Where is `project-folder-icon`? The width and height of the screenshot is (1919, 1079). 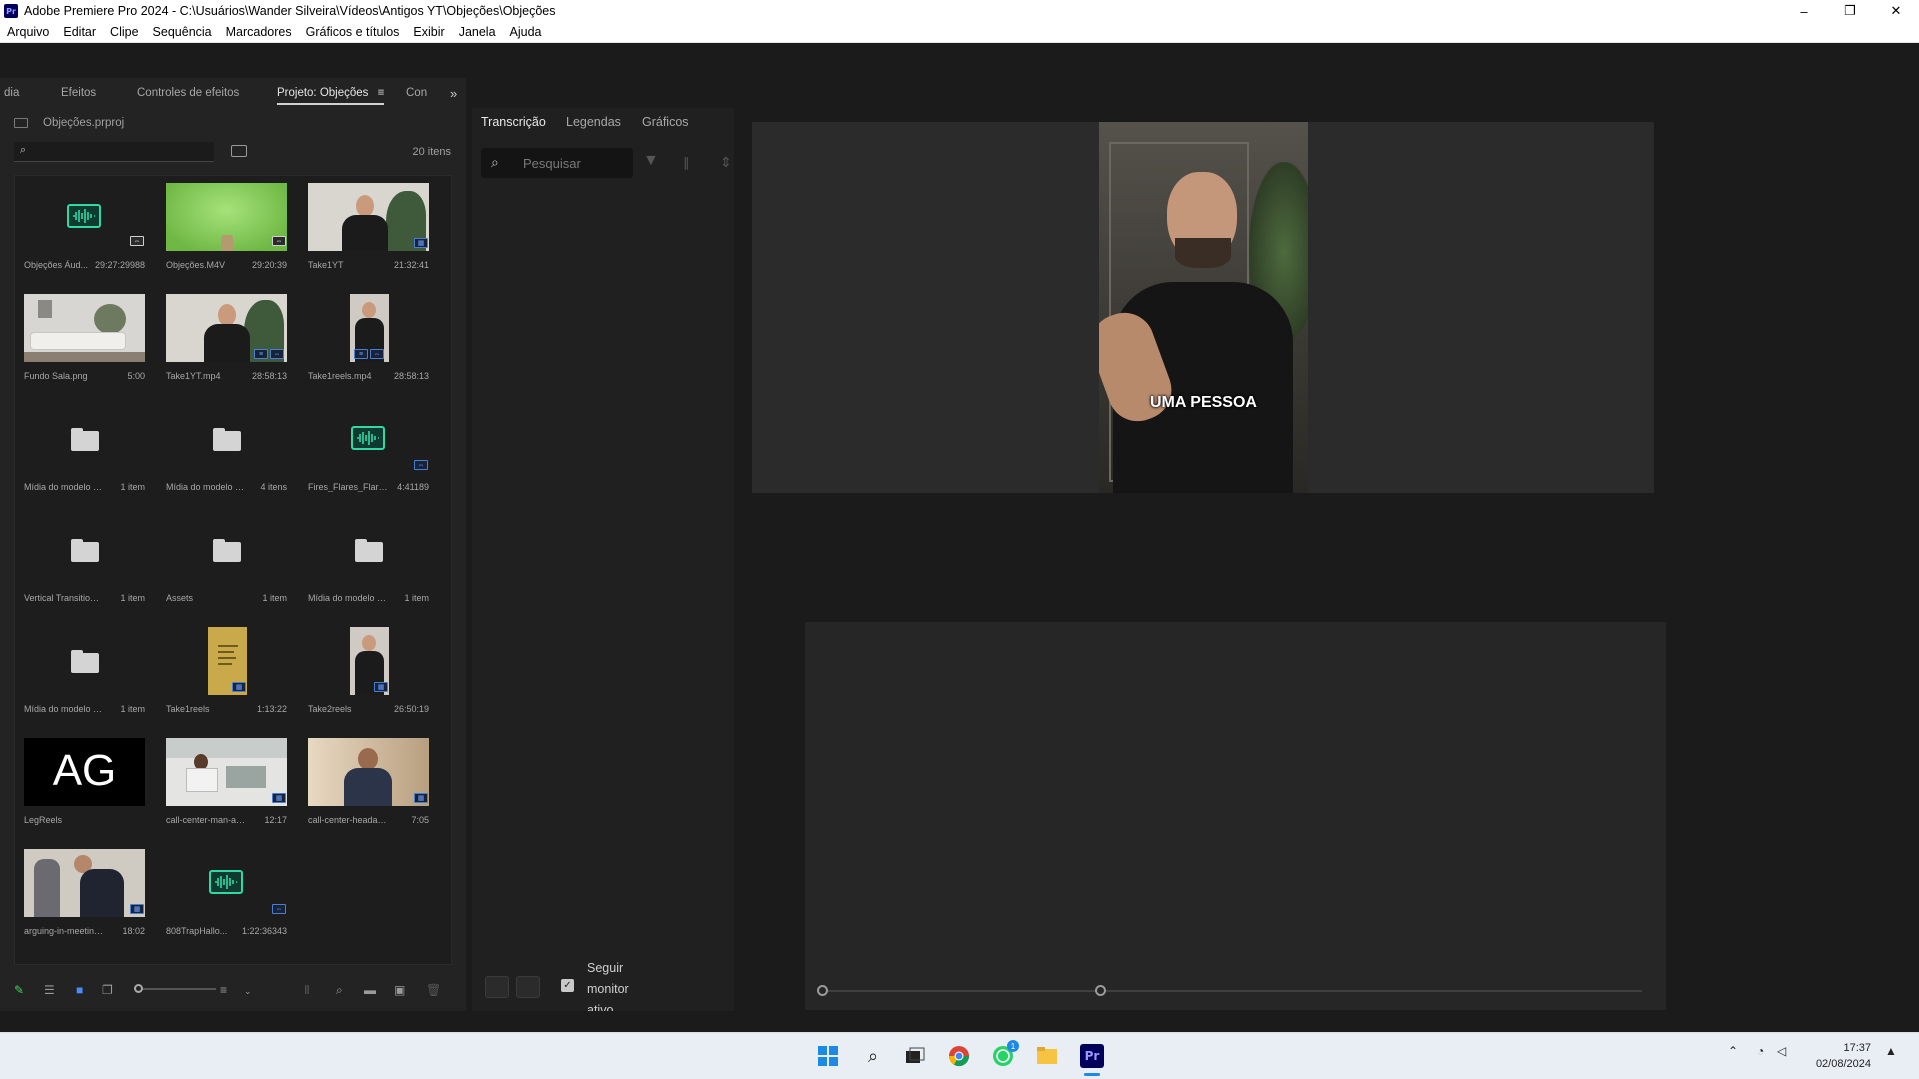
project-folder-icon is located at coordinates (21, 123).